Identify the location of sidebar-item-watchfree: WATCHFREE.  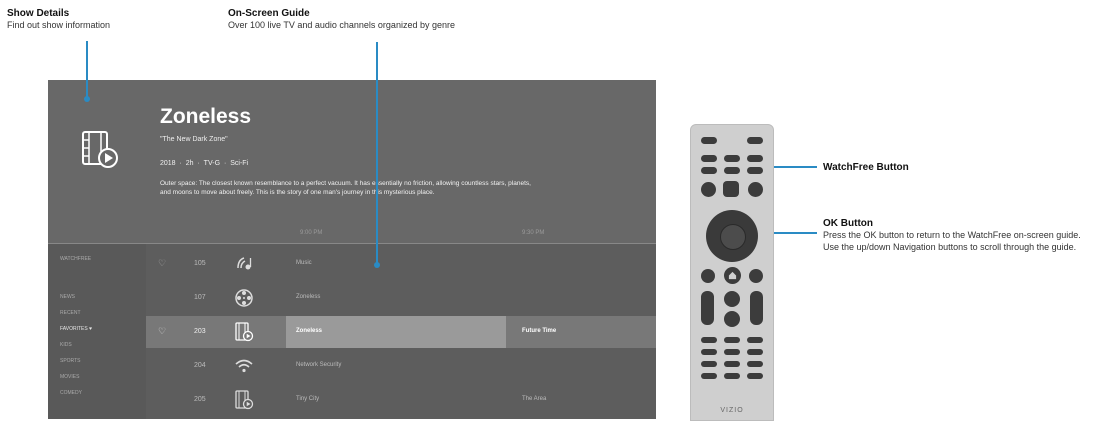
(75, 259).